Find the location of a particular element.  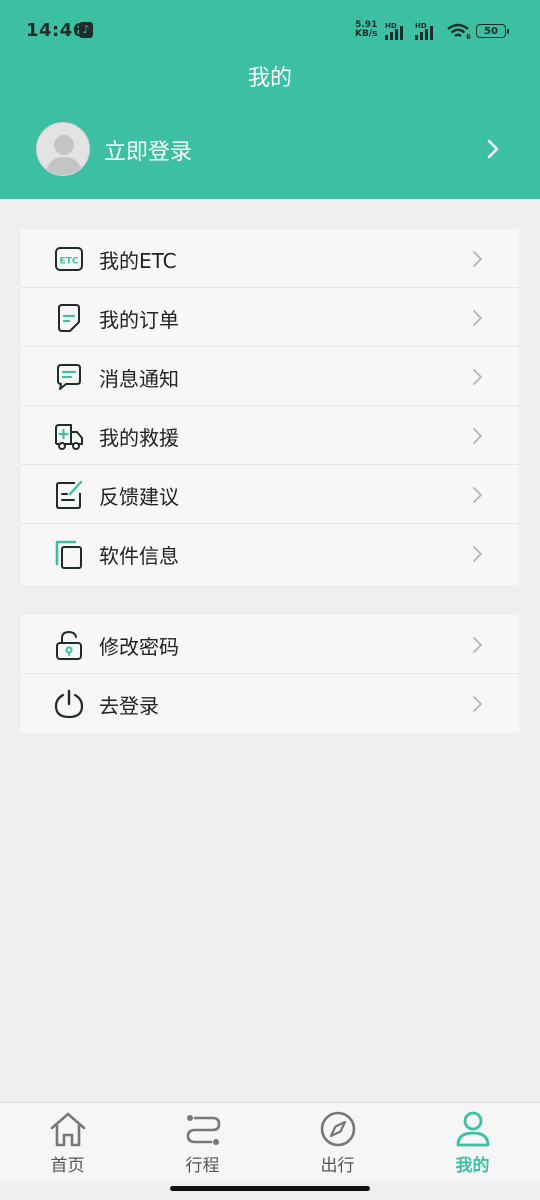

wifi-icon: 6 is located at coordinates (459, 31).